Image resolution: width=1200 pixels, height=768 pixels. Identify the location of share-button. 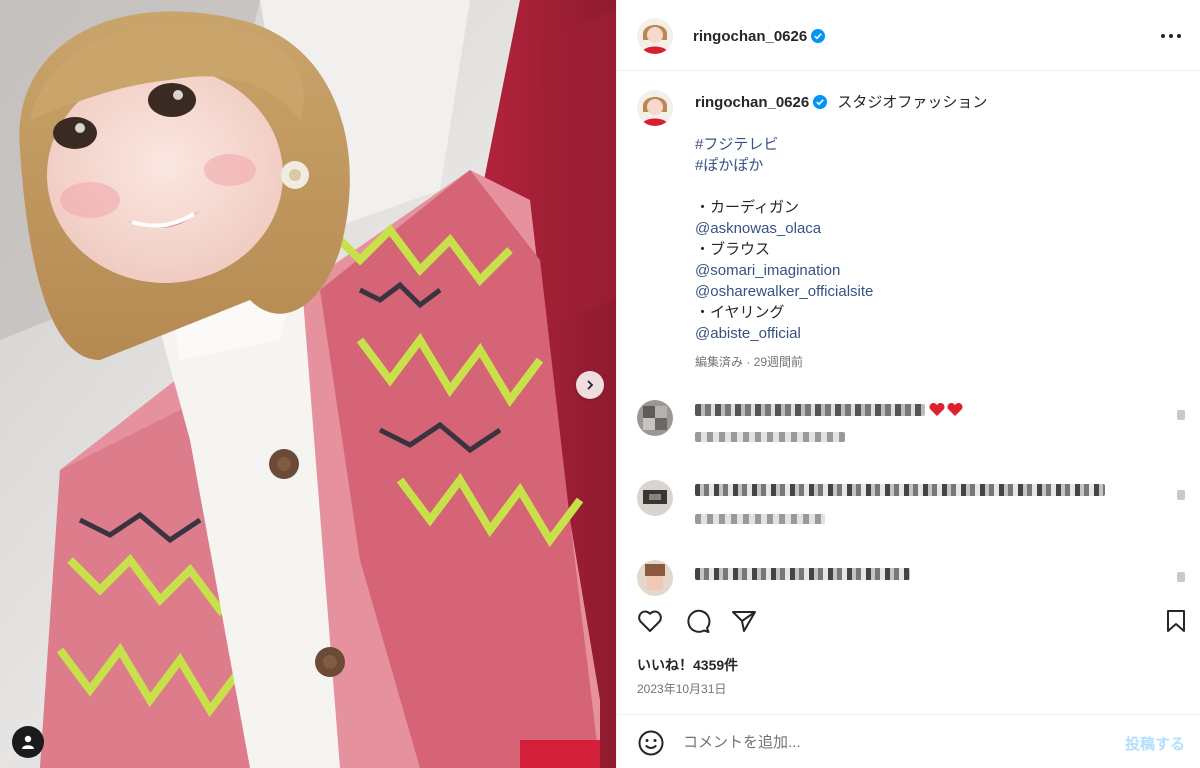
(744, 621).